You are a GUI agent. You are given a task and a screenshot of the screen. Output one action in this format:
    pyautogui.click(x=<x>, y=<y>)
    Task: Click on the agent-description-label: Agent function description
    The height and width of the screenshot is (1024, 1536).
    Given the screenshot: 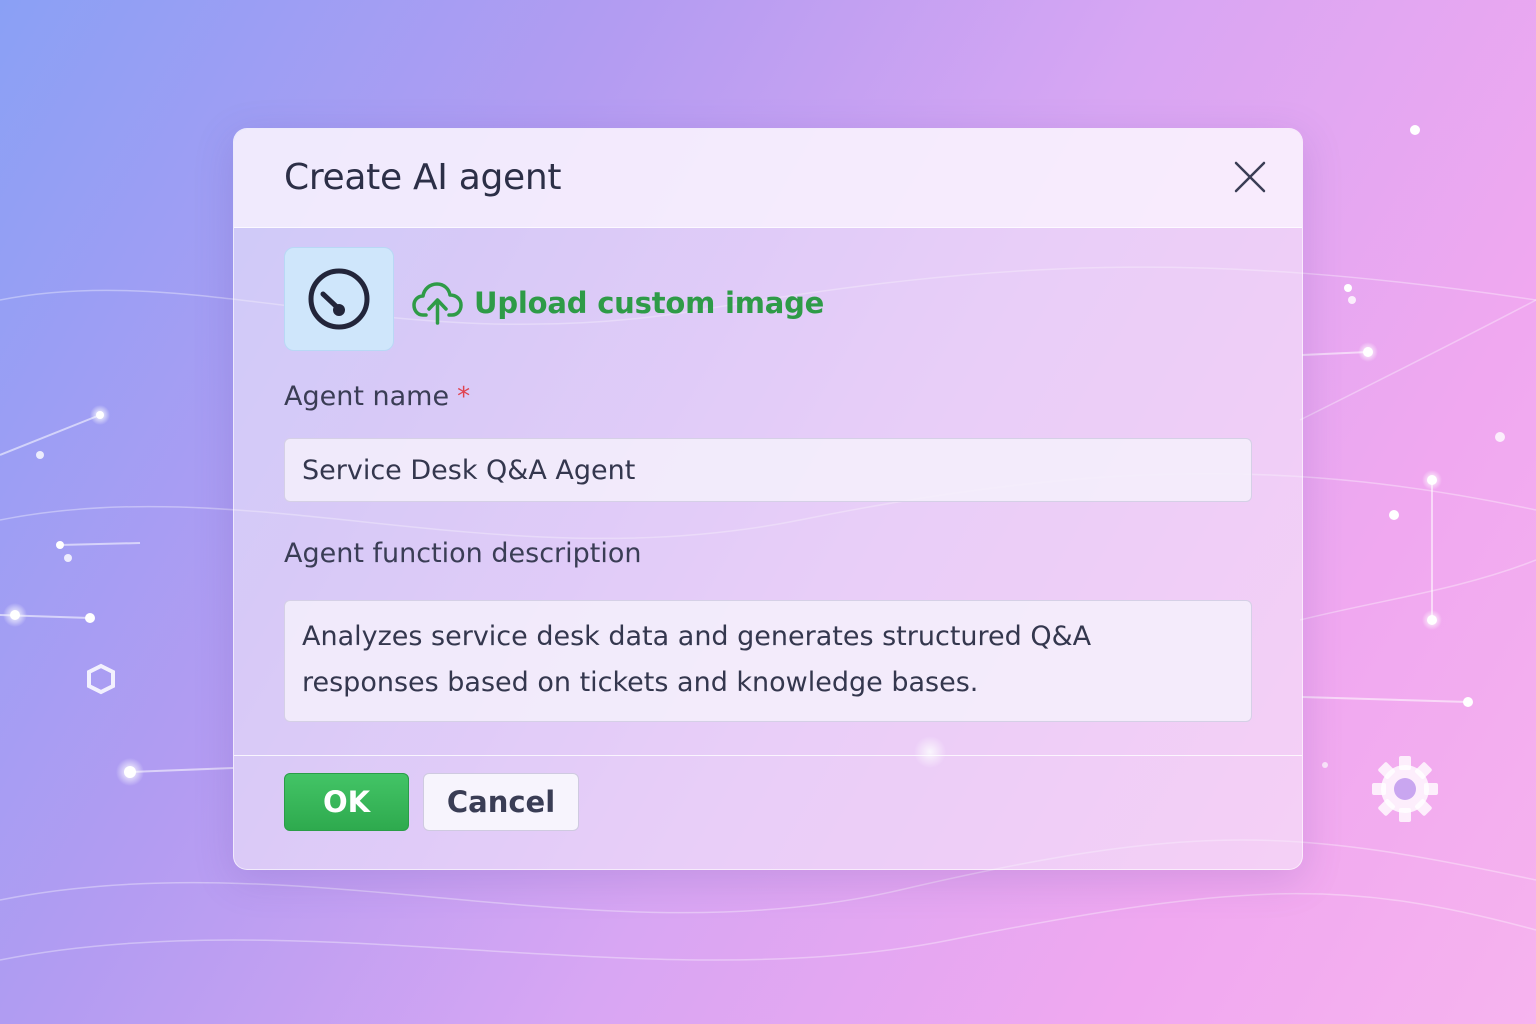 What is the action you would take?
    pyautogui.click(x=463, y=553)
    